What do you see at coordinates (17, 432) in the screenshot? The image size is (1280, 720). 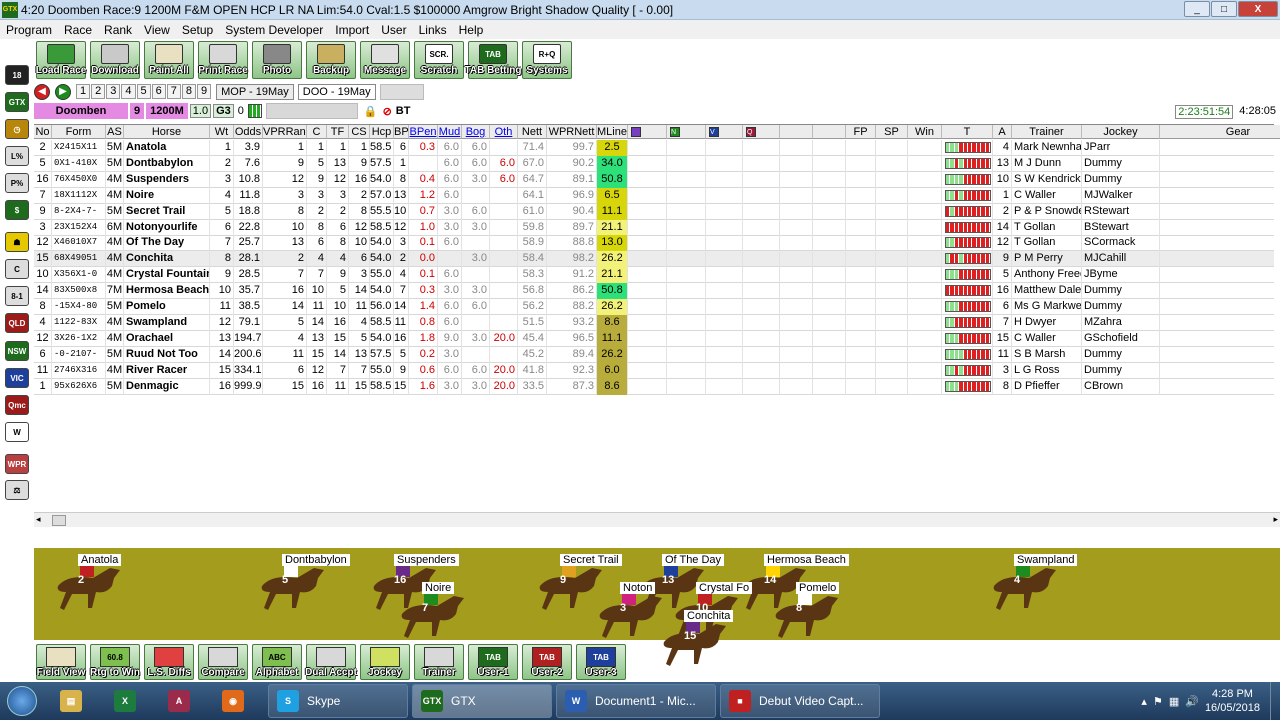 I see `w-logo-icon: W` at bounding box center [17, 432].